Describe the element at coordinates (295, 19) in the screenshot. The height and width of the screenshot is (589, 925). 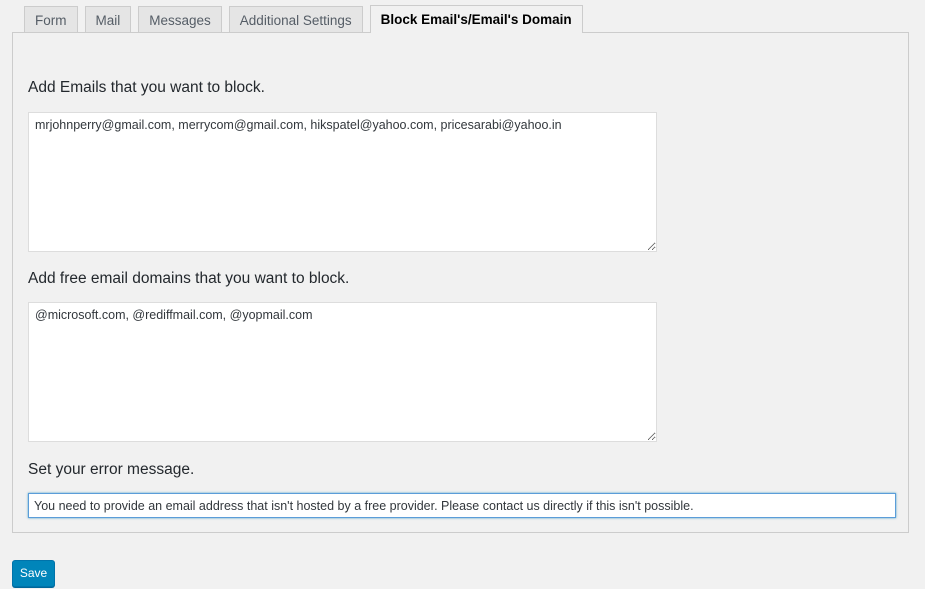
I see `tab-additional-settings: Additional Settings` at that location.